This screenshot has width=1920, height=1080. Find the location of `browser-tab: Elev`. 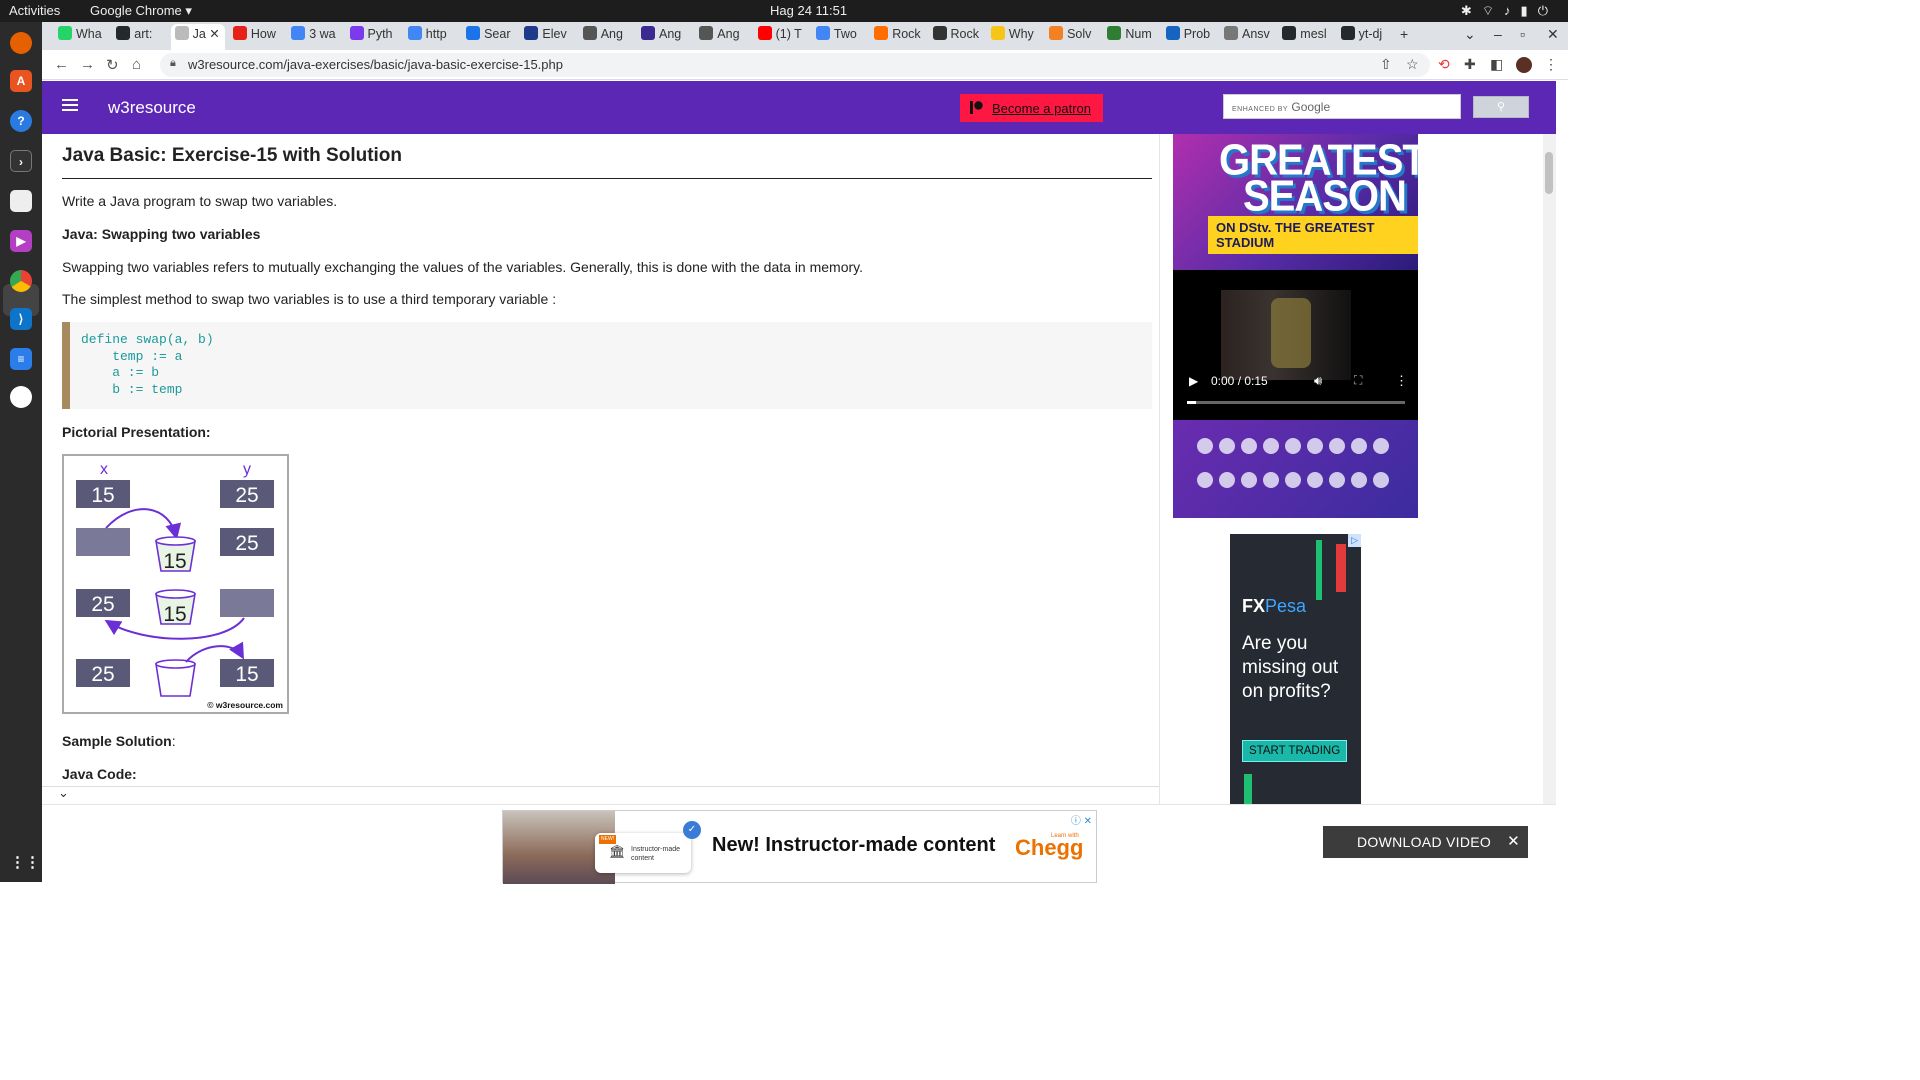

browser-tab: Elev is located at coordinates (547, 37).